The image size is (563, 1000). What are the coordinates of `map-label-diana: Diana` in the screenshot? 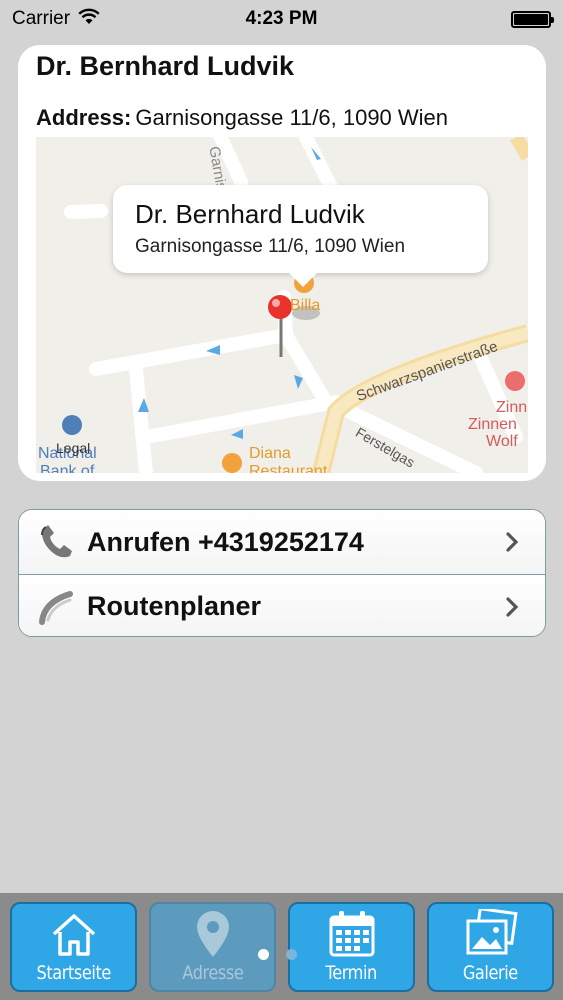 It's located at (270, 453).